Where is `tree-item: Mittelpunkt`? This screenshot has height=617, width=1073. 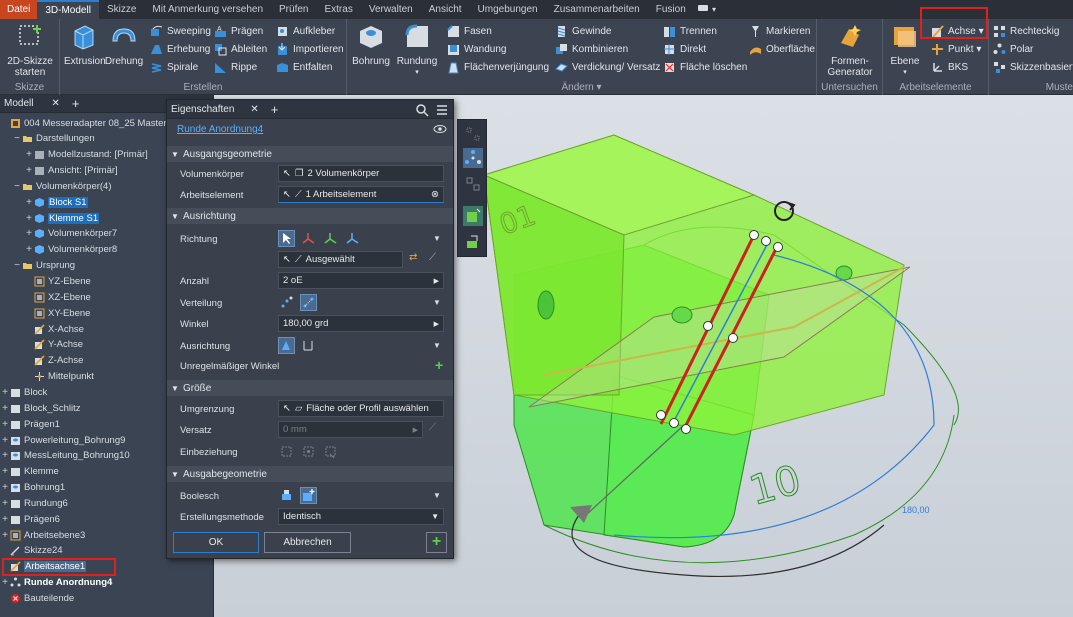
tree-item: Mittelpunkt is located at coordinates (59, 377).